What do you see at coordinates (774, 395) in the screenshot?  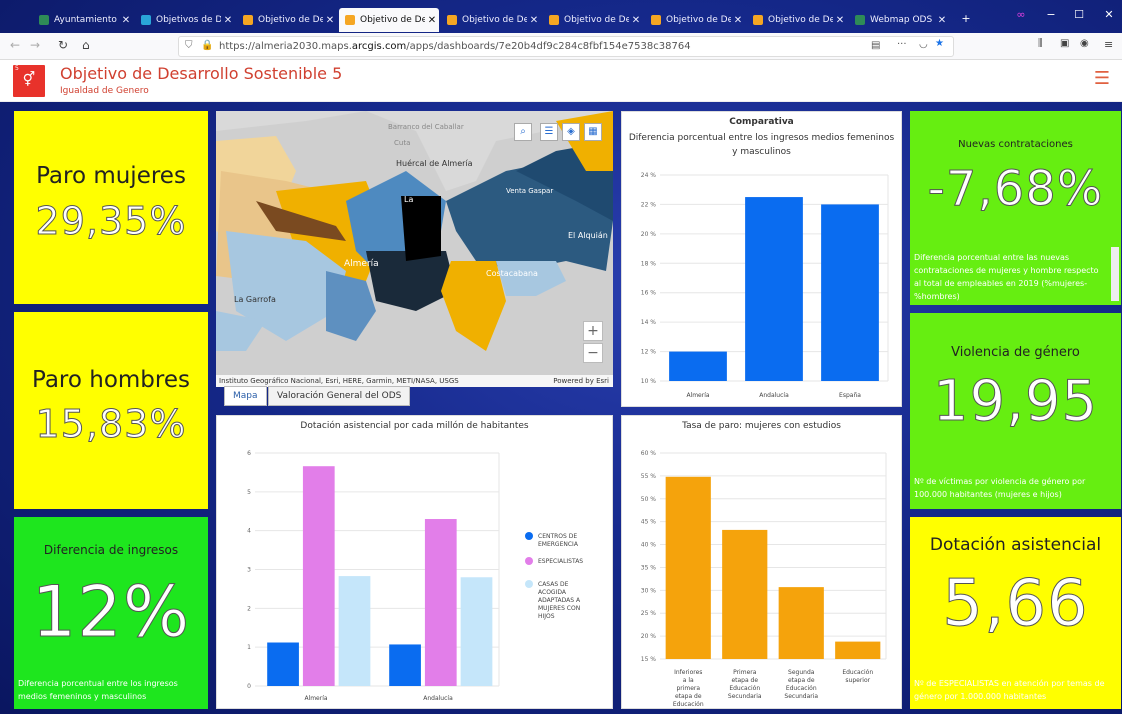 I see `x-tick-label: Andalucía` at bounding box center [774, 395].